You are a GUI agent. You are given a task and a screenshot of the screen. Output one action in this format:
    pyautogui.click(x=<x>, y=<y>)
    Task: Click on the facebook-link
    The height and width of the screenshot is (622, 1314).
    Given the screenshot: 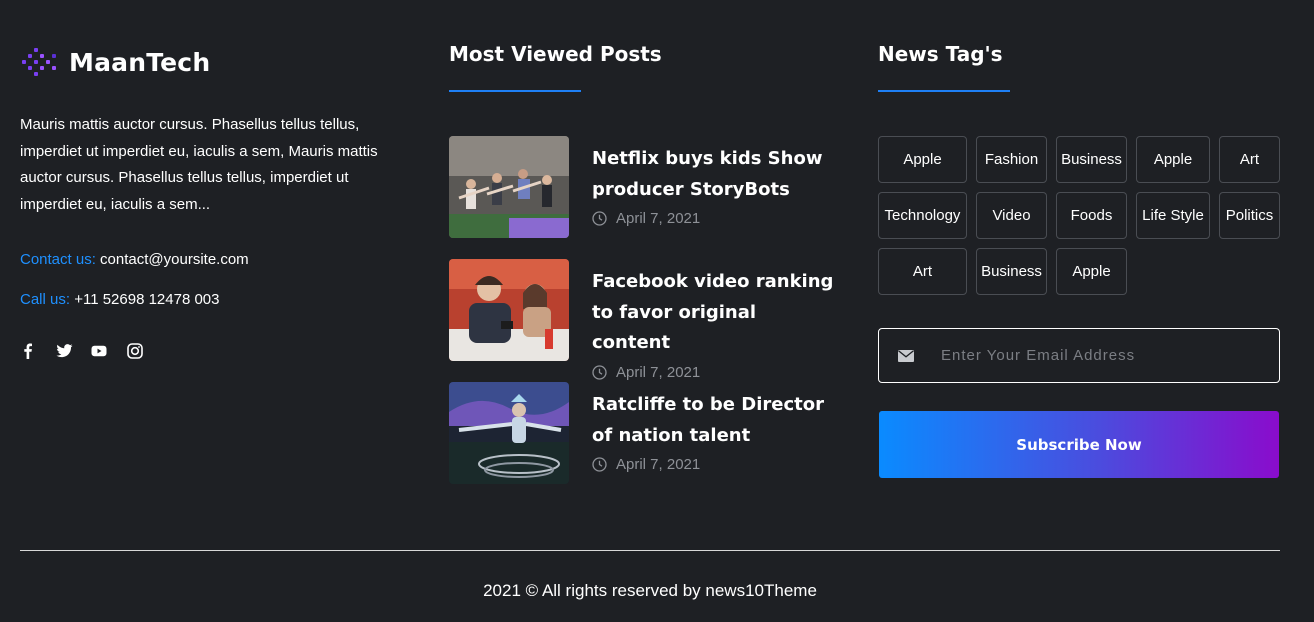 What is the action you would take?
    pyautogui.click(x=38, y=351)
    